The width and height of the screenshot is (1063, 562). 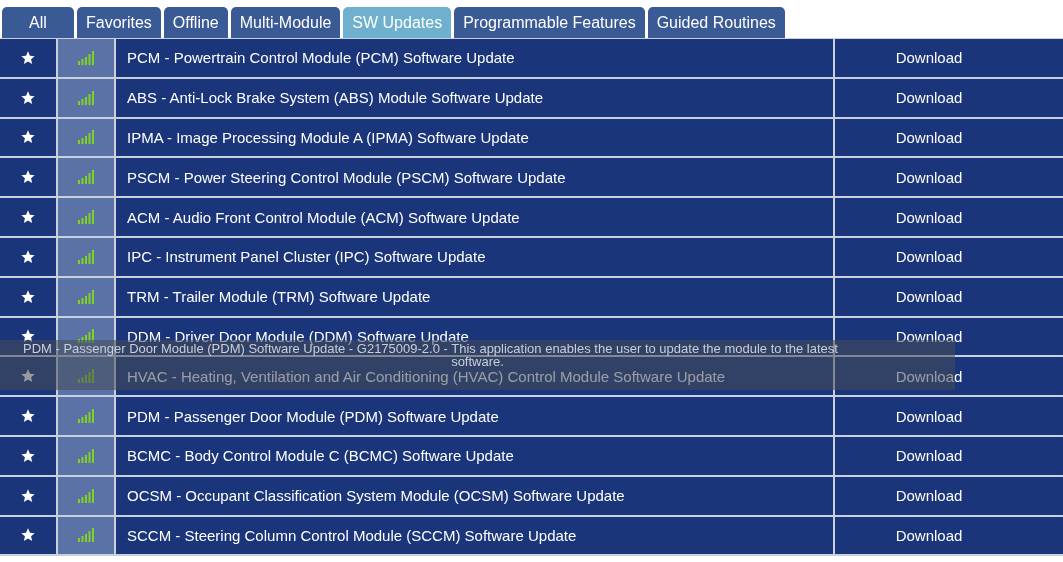 I want to click on tab: Multi-Module, so click(x=285, y=22).